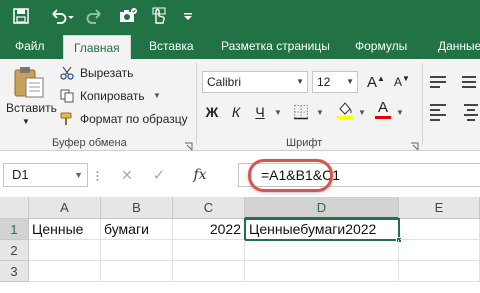 The image size is (480, 293). I want to click on cell-c2, so click(209, 250).